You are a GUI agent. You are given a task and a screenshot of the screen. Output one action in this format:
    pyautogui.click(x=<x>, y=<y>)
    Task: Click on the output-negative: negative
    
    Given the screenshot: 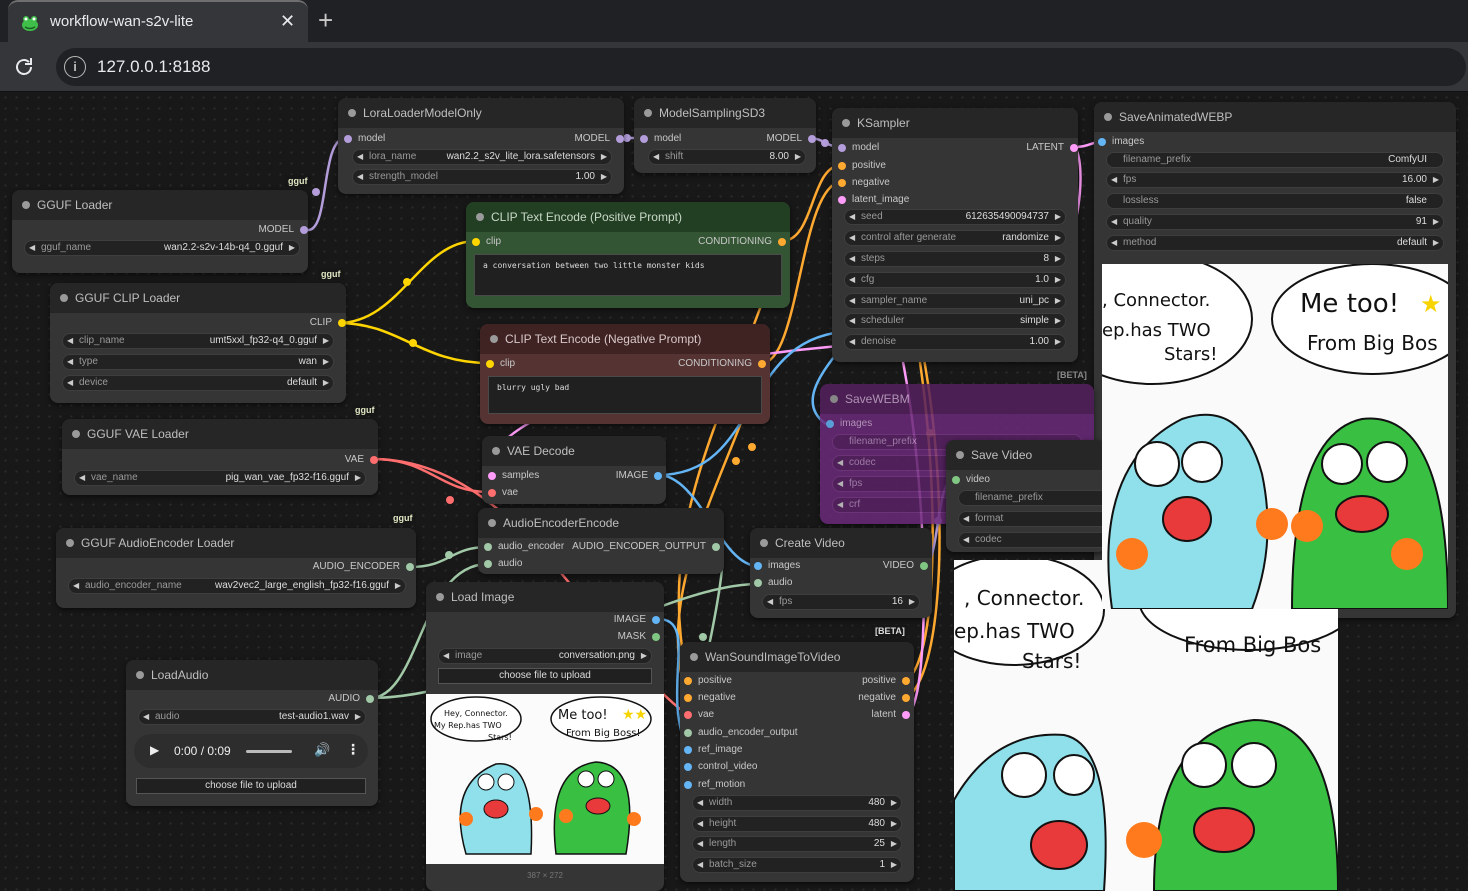 What is the action you would take?
    pyautogui.click(x=884, y=698)
    